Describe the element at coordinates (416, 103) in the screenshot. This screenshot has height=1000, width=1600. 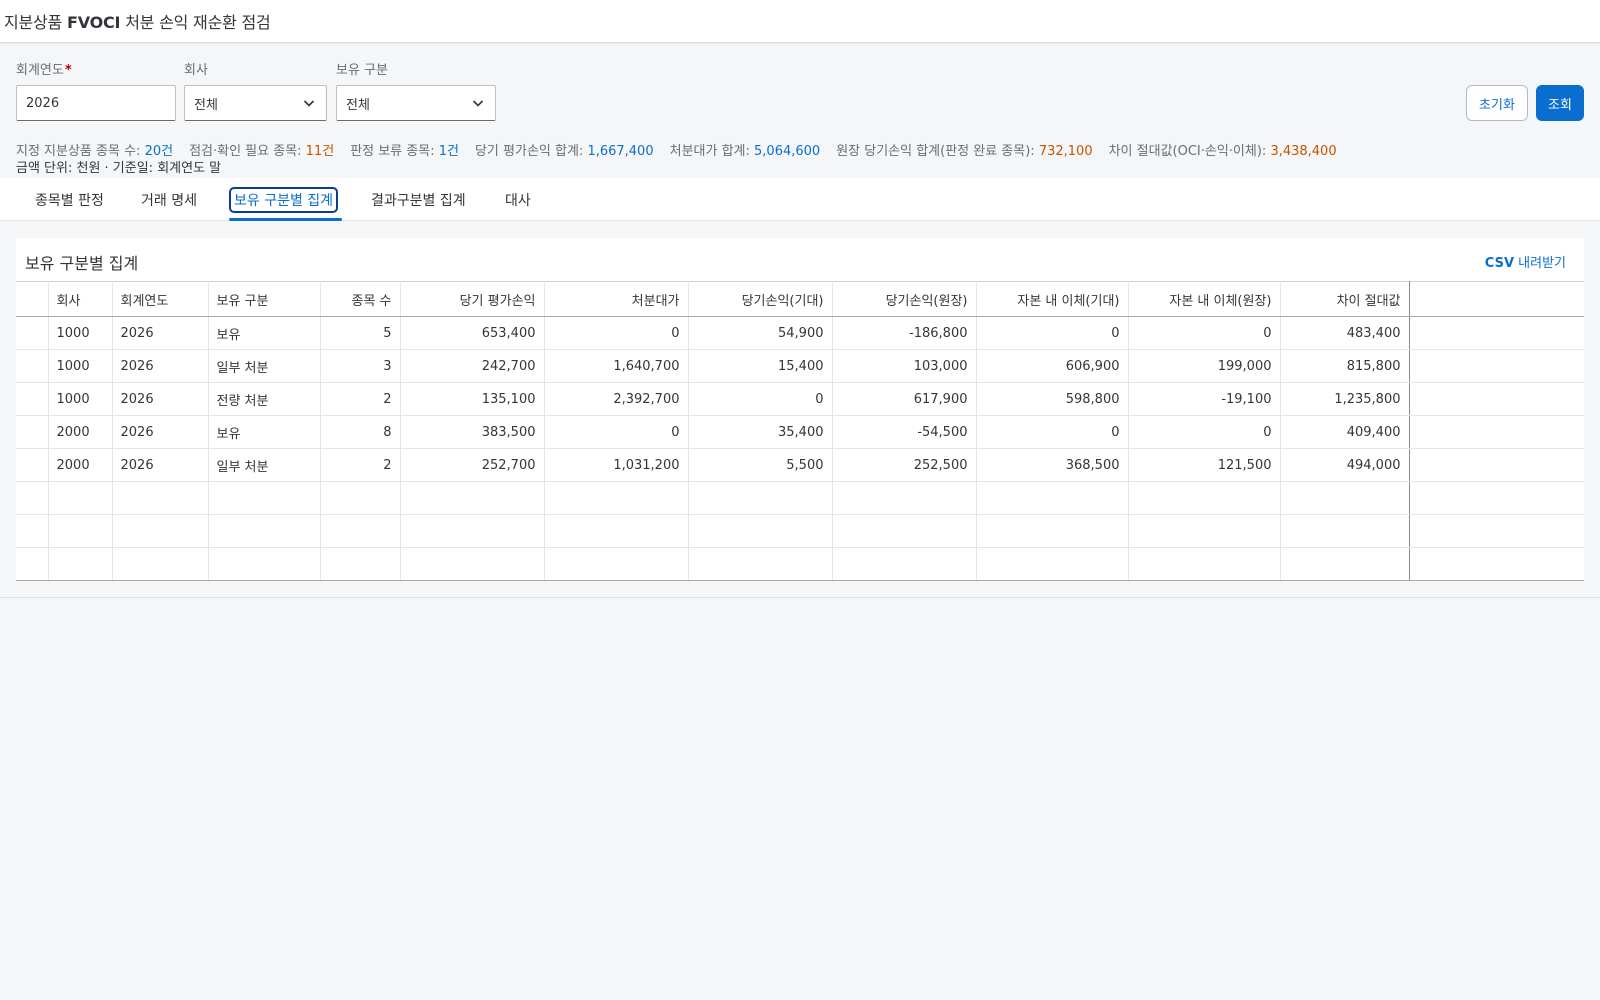
I see `holding-type-select: 전체` at that location.